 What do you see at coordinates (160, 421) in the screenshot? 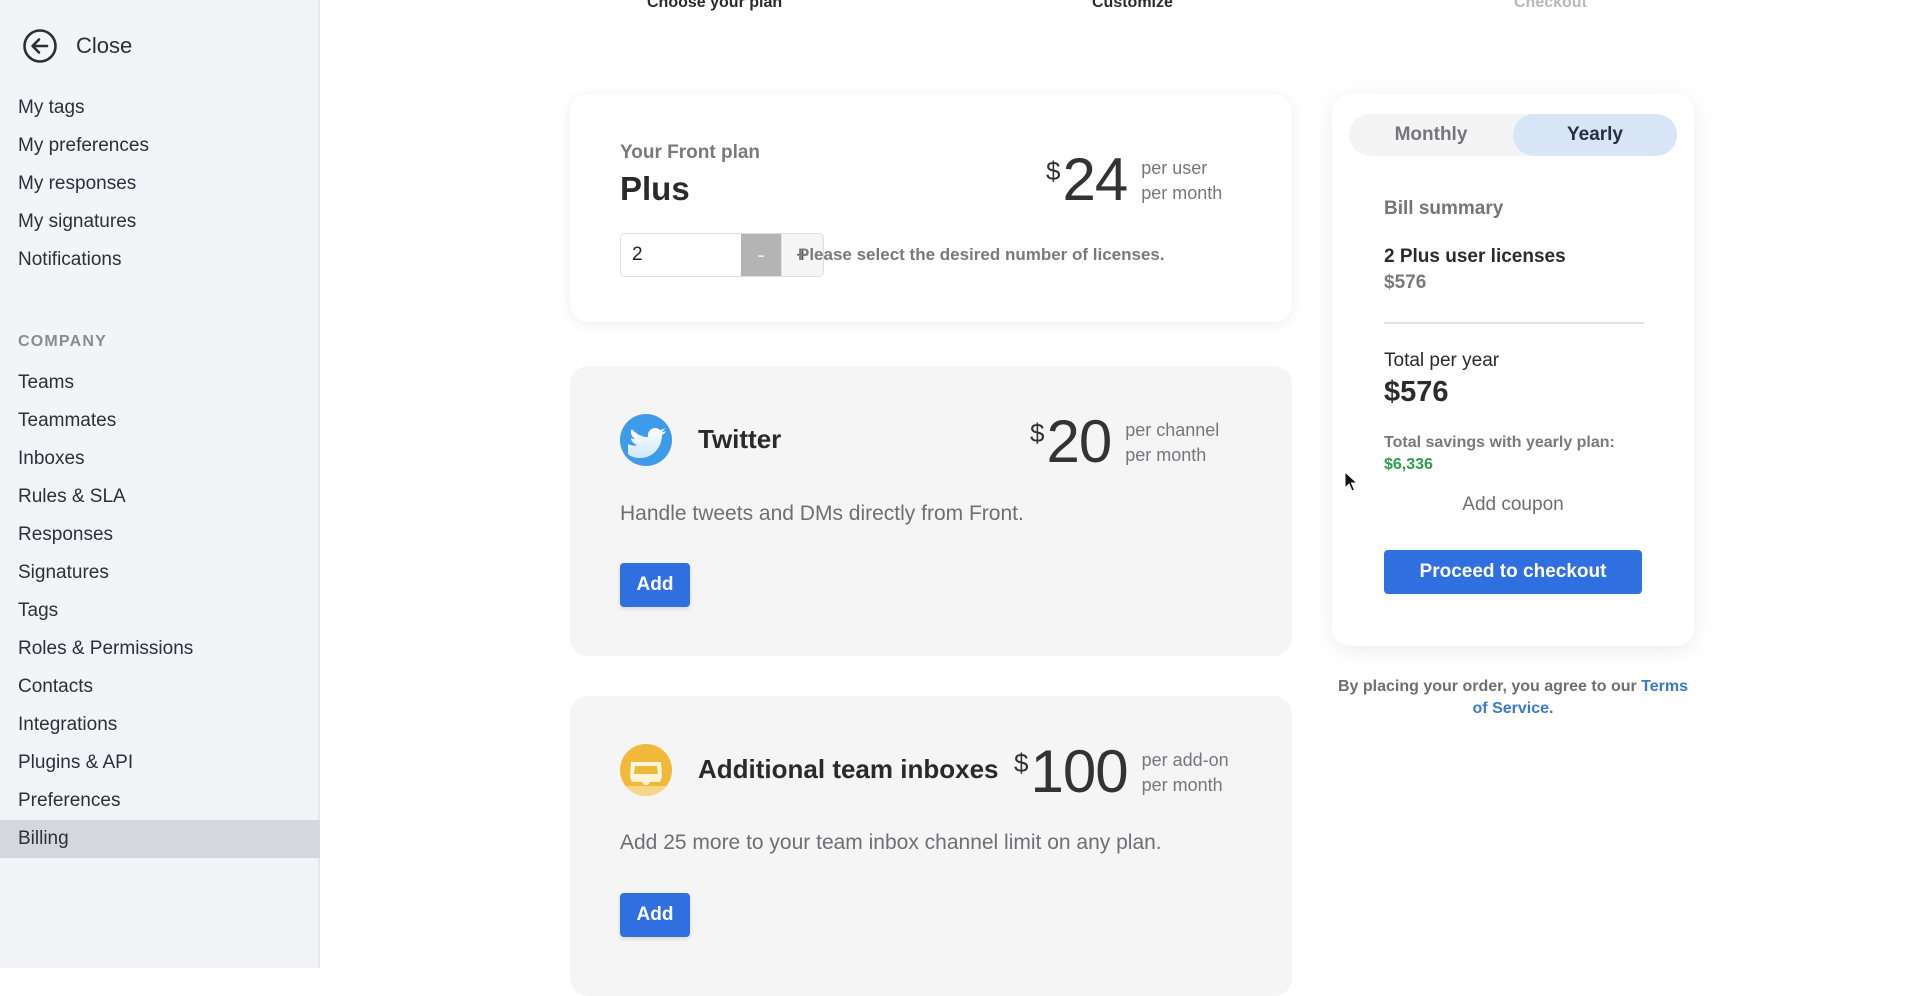
I see `sidebar-item-teammates: Teammates` at bounding box center [160, 421].